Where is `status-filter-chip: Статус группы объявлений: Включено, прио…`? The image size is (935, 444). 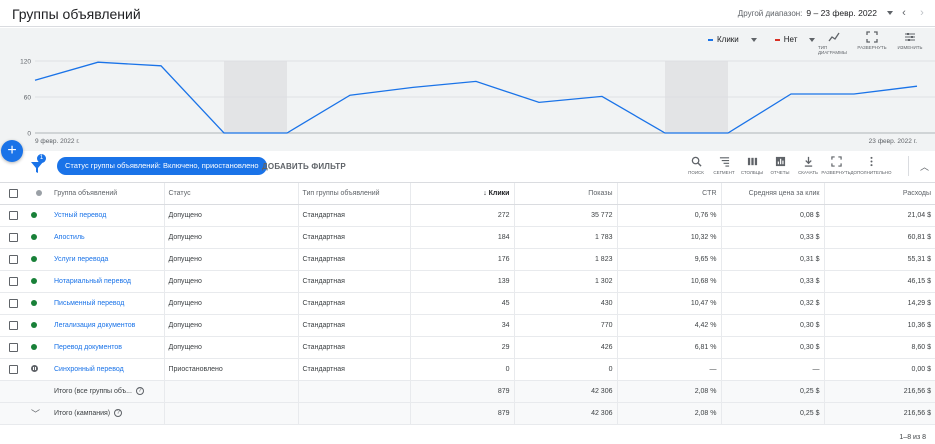 status-filter-chip: Статус группы объявлений: Включено, прио… is located at coordinates (162, 166).